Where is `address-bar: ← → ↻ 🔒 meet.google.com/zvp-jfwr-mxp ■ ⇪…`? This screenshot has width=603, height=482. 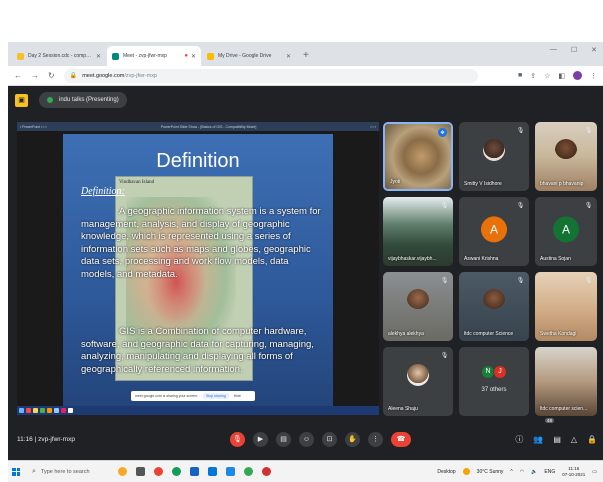 address-bar: ← → ↻ 🔒 meet.google.com/zvp-jfwr-mxp ■ ⇪… is located at coordinates (305, 76).